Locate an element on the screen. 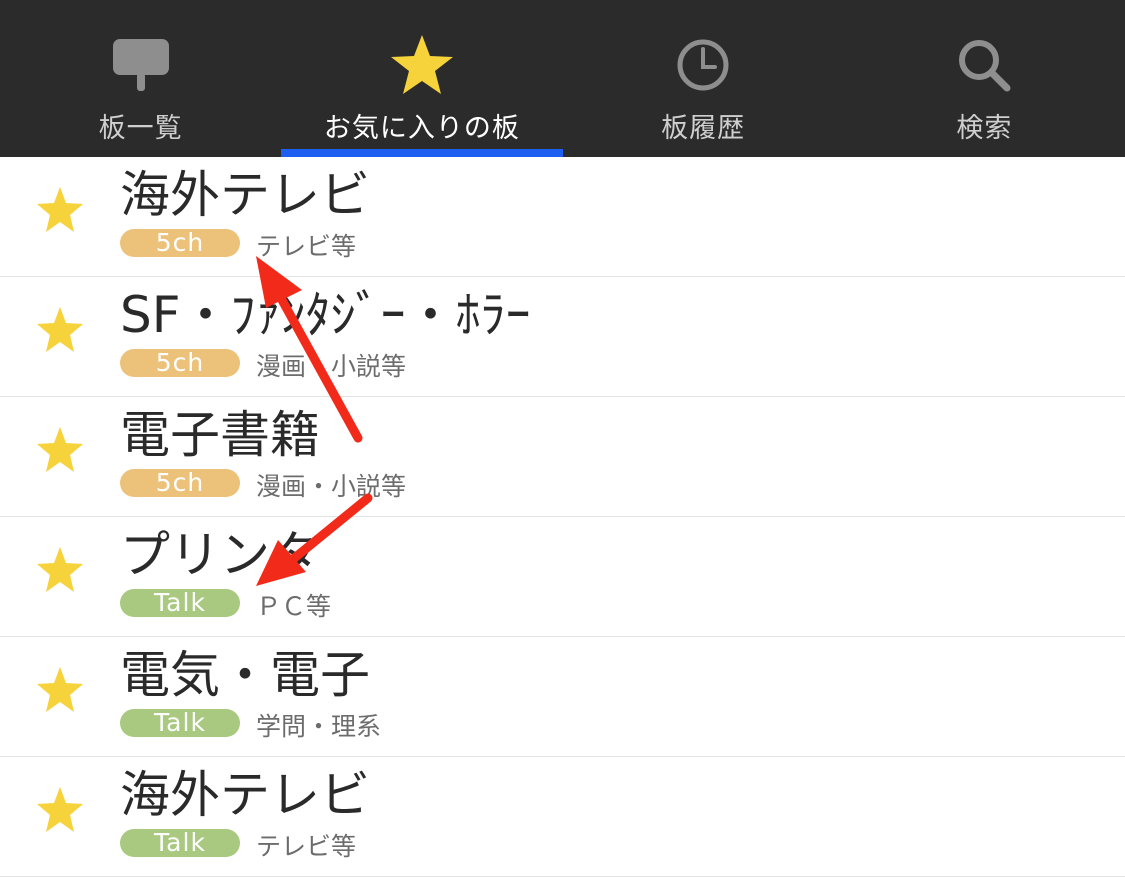  list-item: 電子書籍 5ch 漫画・小説等 is located at coordinates (562, 457).